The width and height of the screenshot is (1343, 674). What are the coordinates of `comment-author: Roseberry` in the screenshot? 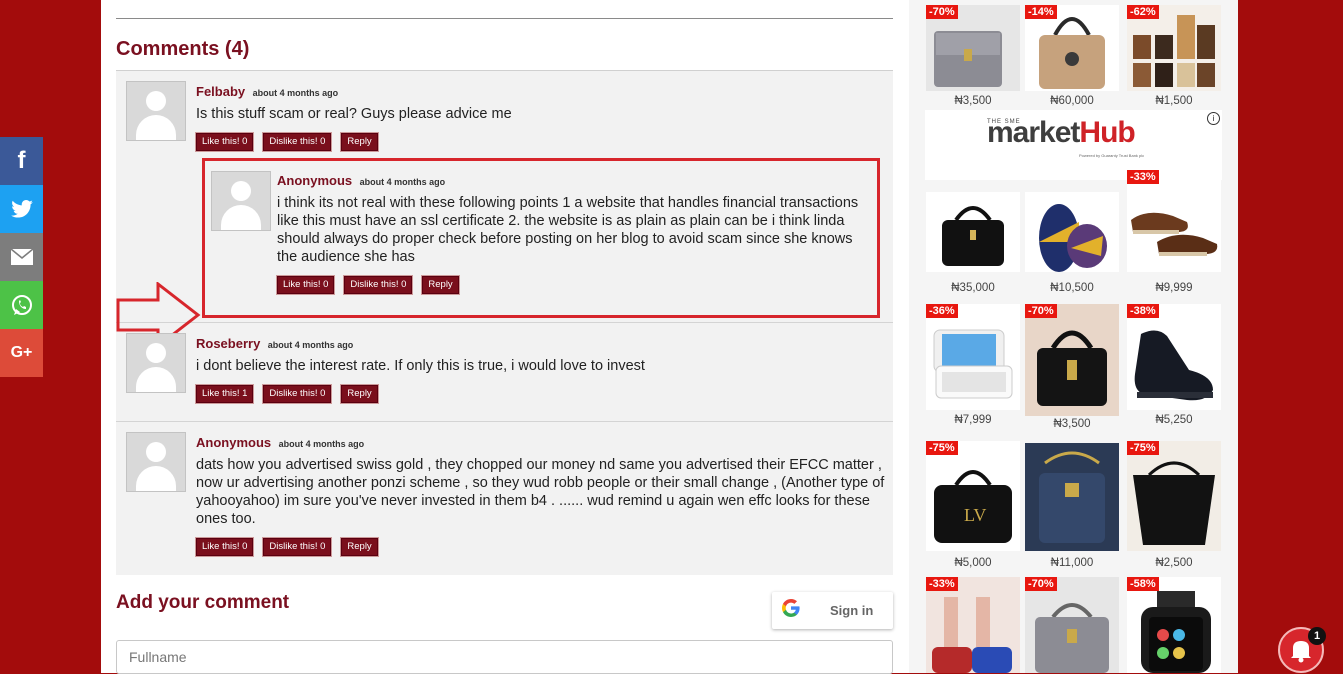 It's located at (228, 343).